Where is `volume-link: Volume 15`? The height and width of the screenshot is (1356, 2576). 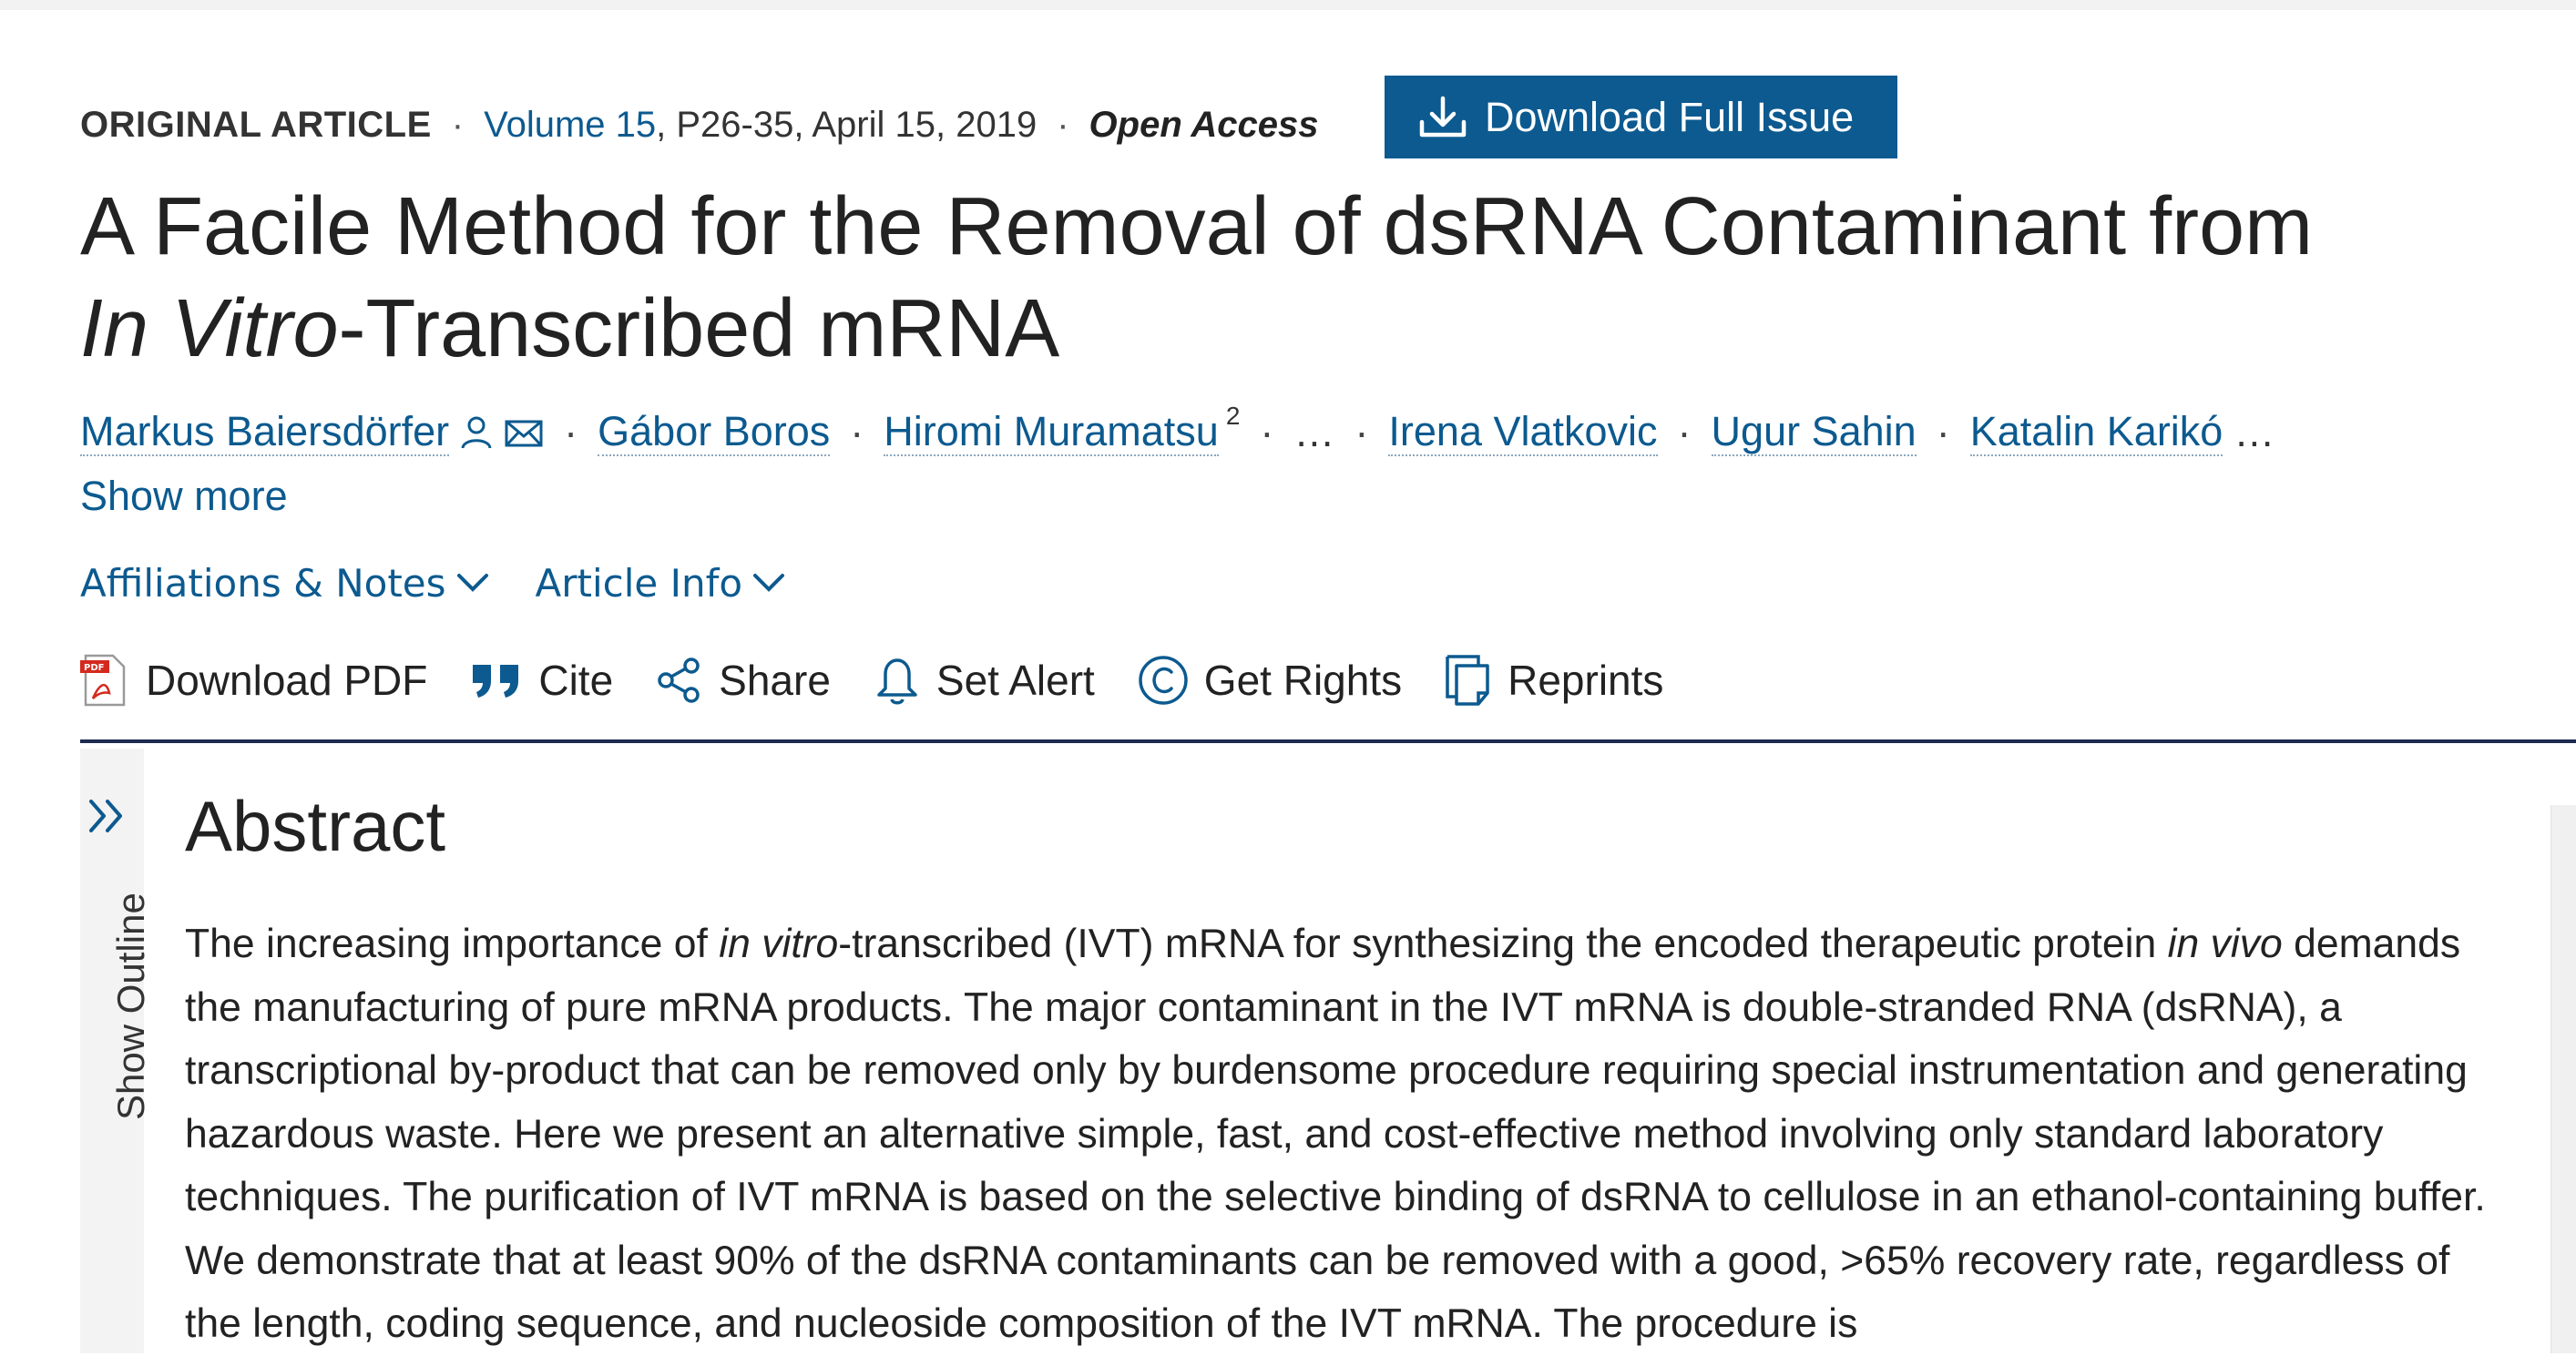
volume-link: Volume 15 is located at coordinates (570, 125).